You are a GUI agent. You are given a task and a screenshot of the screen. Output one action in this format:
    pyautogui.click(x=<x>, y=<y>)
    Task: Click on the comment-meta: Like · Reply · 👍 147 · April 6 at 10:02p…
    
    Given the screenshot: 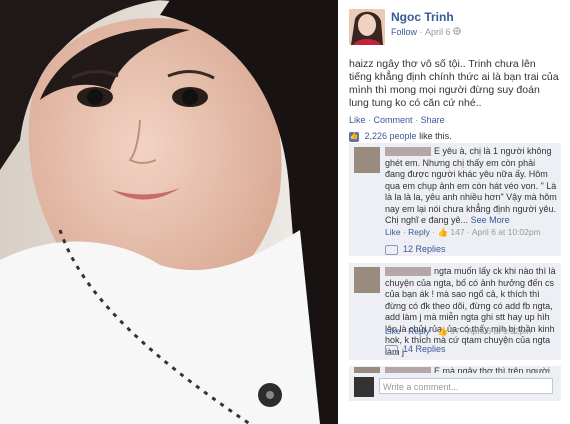 What is the action you would take?
    pyautogui.click(x=463, y=232)
    